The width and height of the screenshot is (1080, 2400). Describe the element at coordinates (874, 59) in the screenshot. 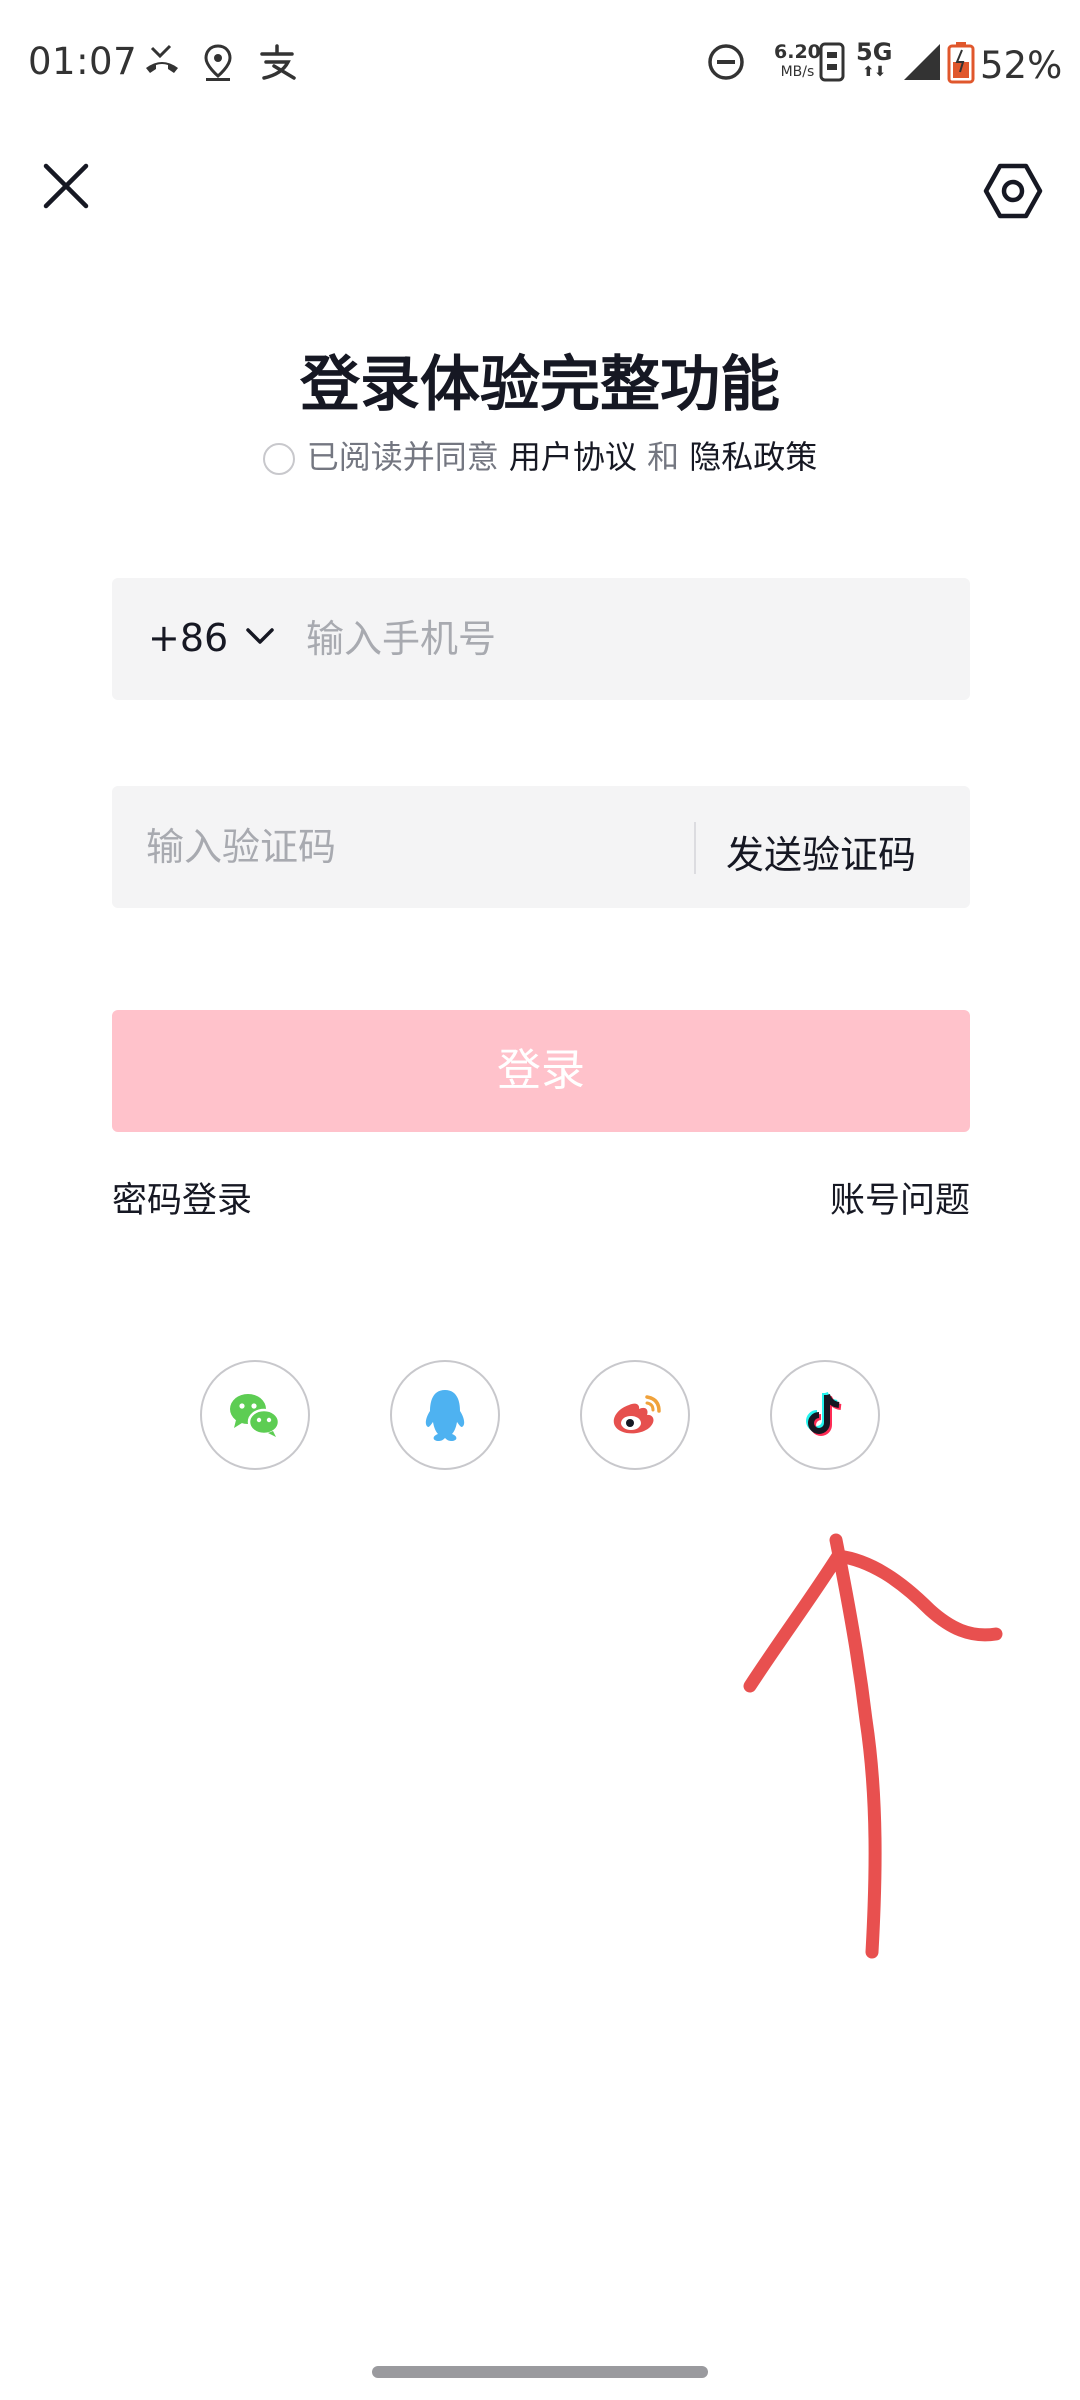

I see `network-type: 5G ⬆⬇` at that location.